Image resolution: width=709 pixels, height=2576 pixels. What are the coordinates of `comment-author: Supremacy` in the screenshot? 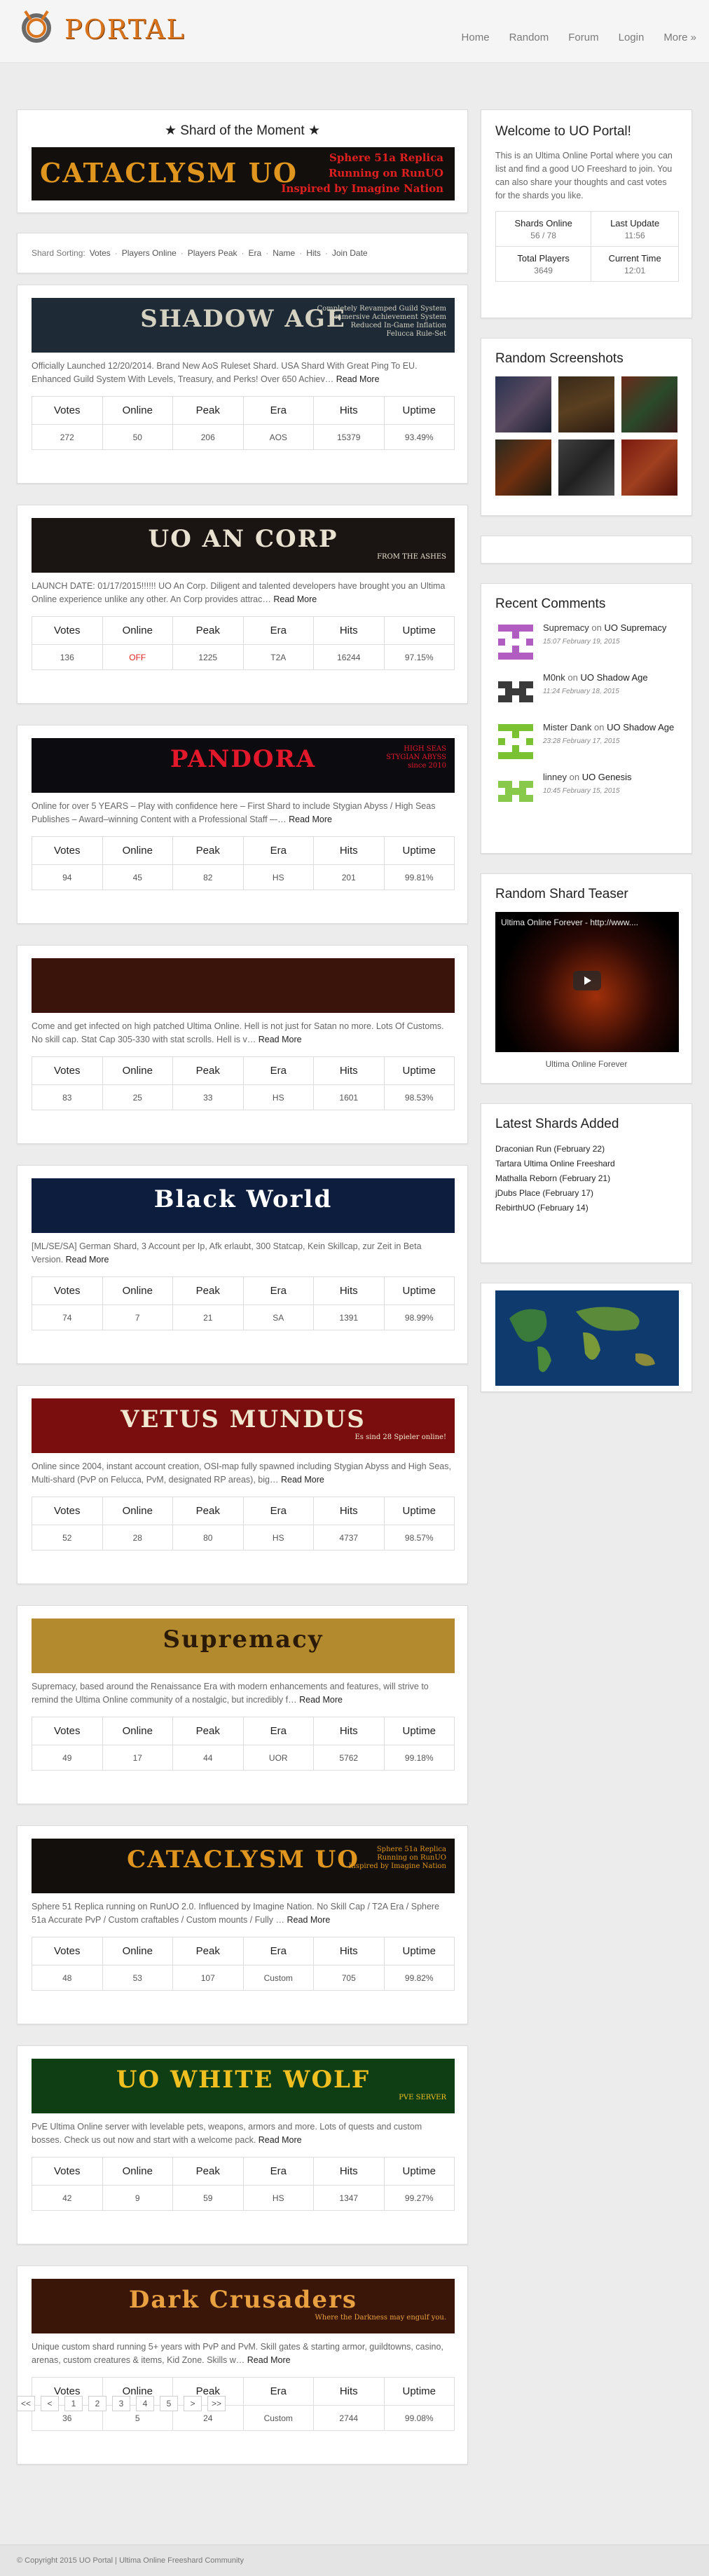 It's located at (566, 627).